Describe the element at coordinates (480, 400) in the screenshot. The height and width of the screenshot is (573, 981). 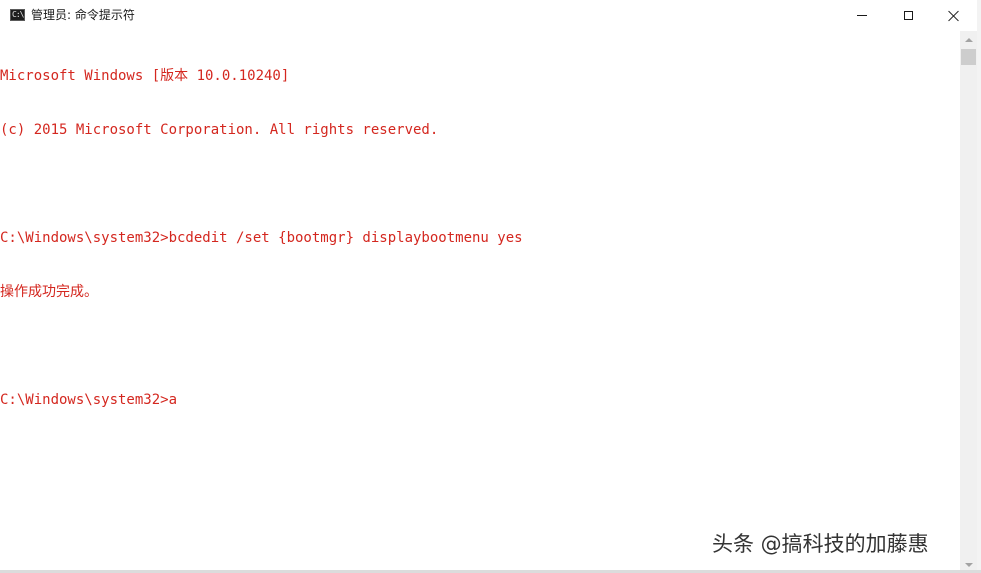
I see `console-input-line: C:\Windows\system32>a` at that location.